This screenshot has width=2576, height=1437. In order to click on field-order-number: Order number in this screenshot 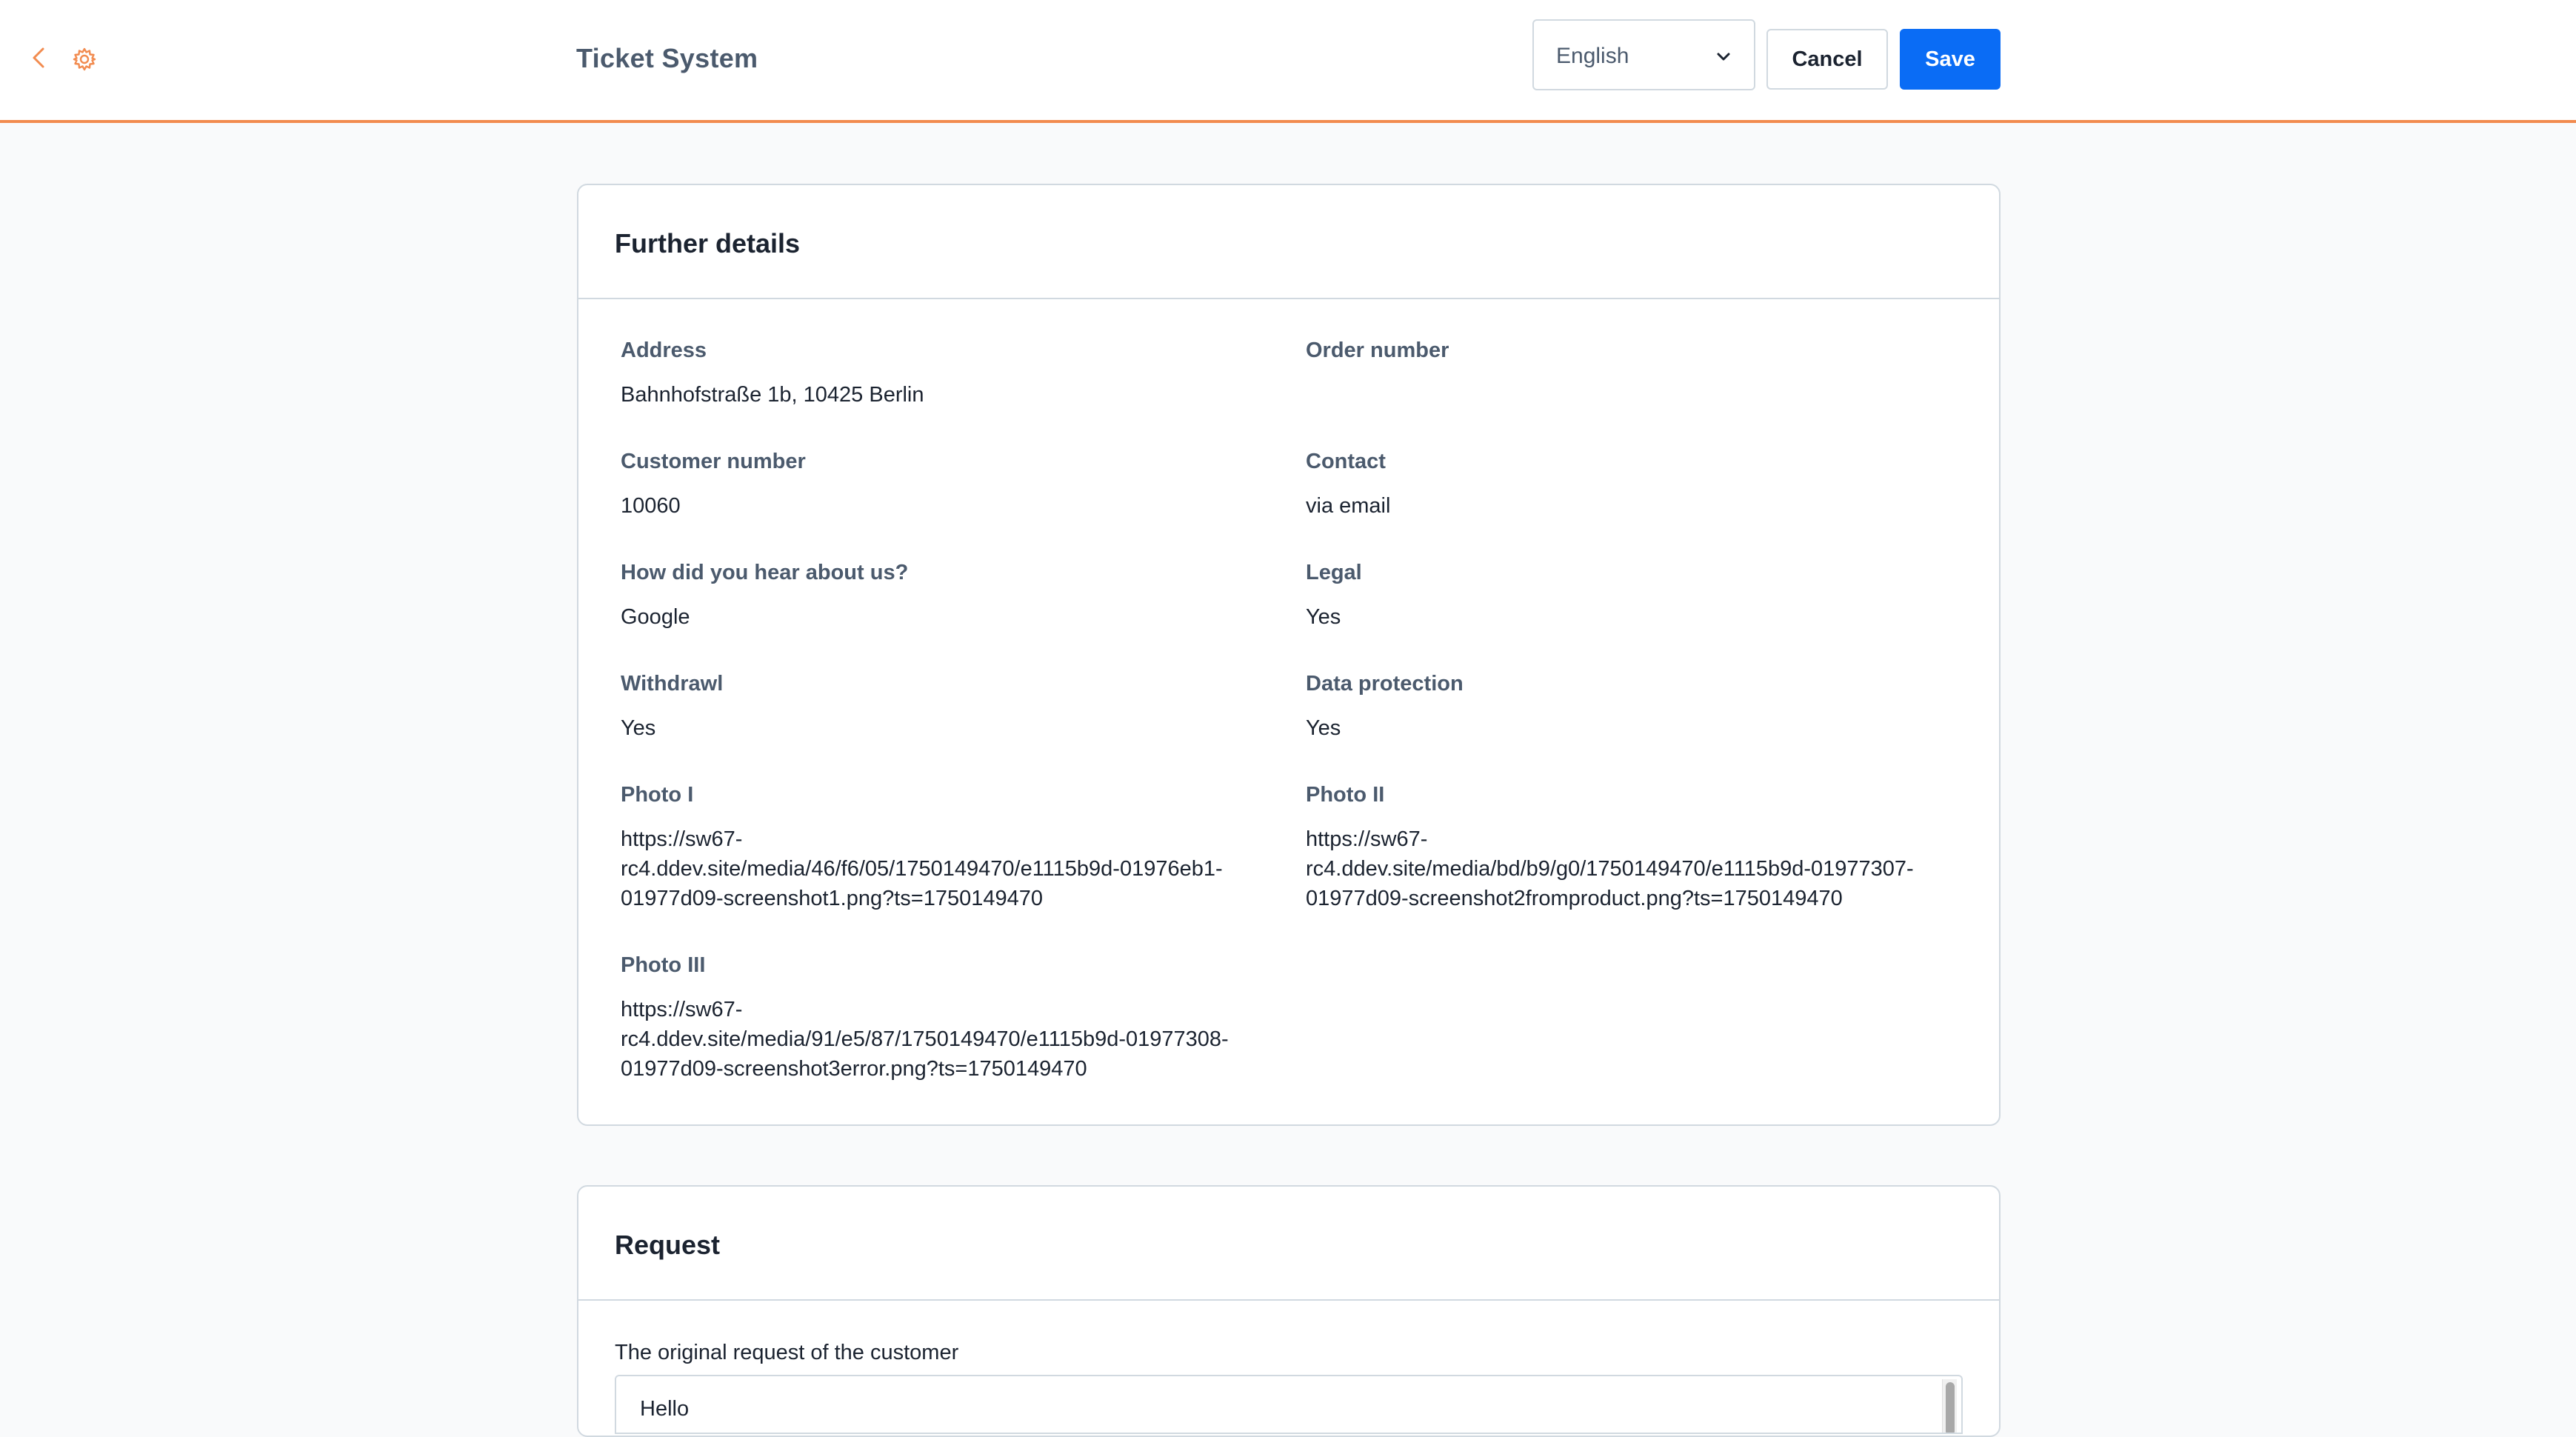, I will do `click(1377, 358)`.